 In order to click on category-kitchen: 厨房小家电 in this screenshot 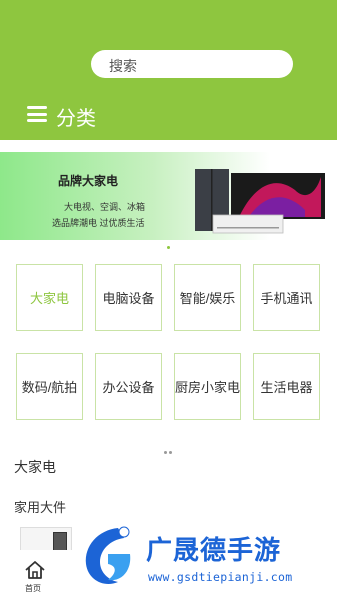, I will do `click(207, 386)`.